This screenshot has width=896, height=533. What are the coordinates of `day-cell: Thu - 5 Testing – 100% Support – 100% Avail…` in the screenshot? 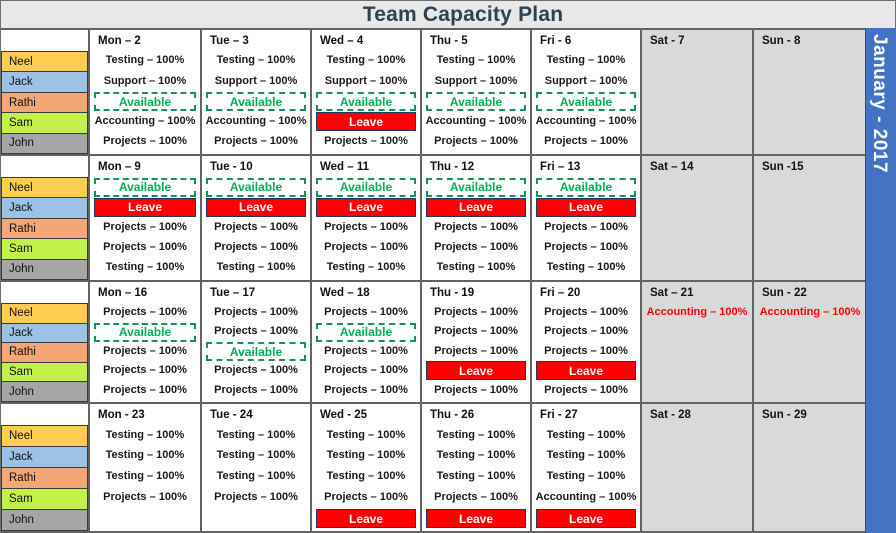 It's located at (477, 92).